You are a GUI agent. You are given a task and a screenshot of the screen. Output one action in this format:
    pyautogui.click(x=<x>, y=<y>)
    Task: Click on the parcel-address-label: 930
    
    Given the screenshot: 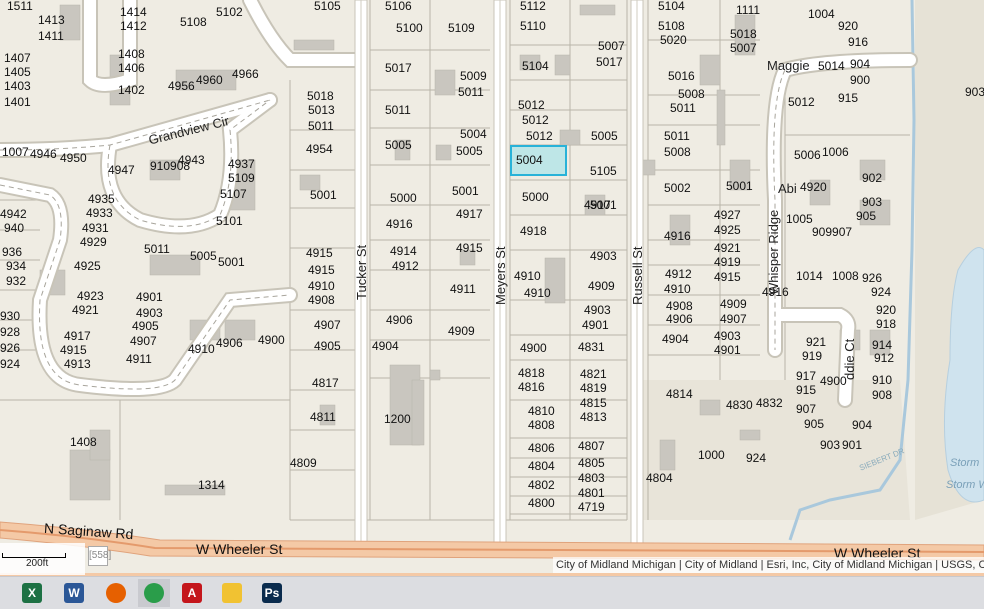 What is the action you would take?
    pyautogui.click(x=10, y=316)
    